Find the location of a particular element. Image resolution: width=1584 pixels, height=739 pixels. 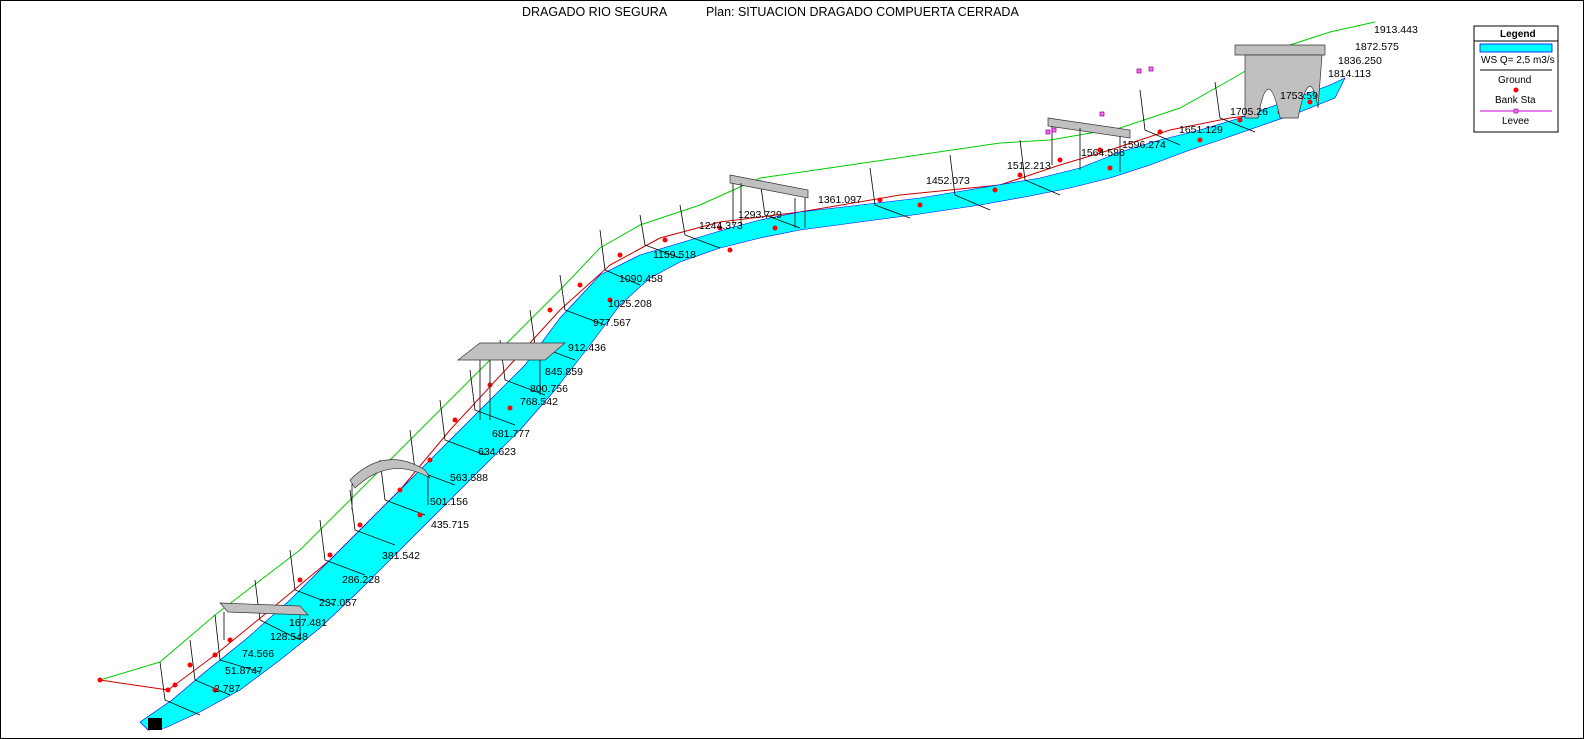

station-label: 1753.59 is located at coordinates (1299, 96).